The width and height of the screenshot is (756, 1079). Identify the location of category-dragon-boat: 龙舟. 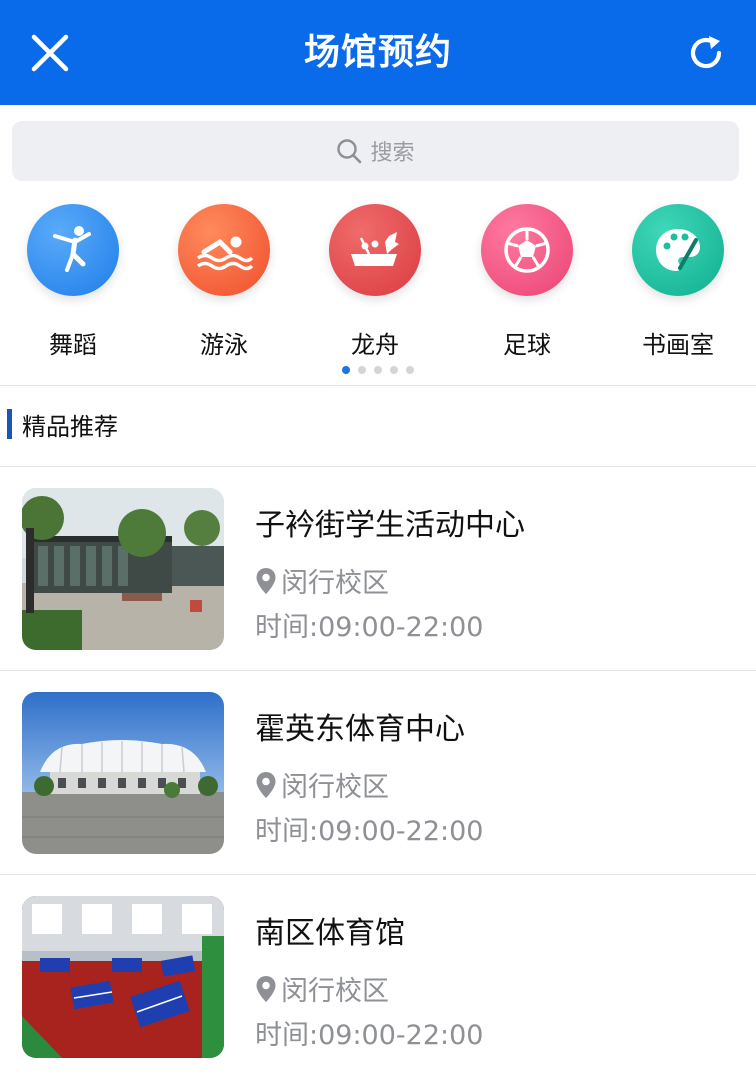
(375, 278).